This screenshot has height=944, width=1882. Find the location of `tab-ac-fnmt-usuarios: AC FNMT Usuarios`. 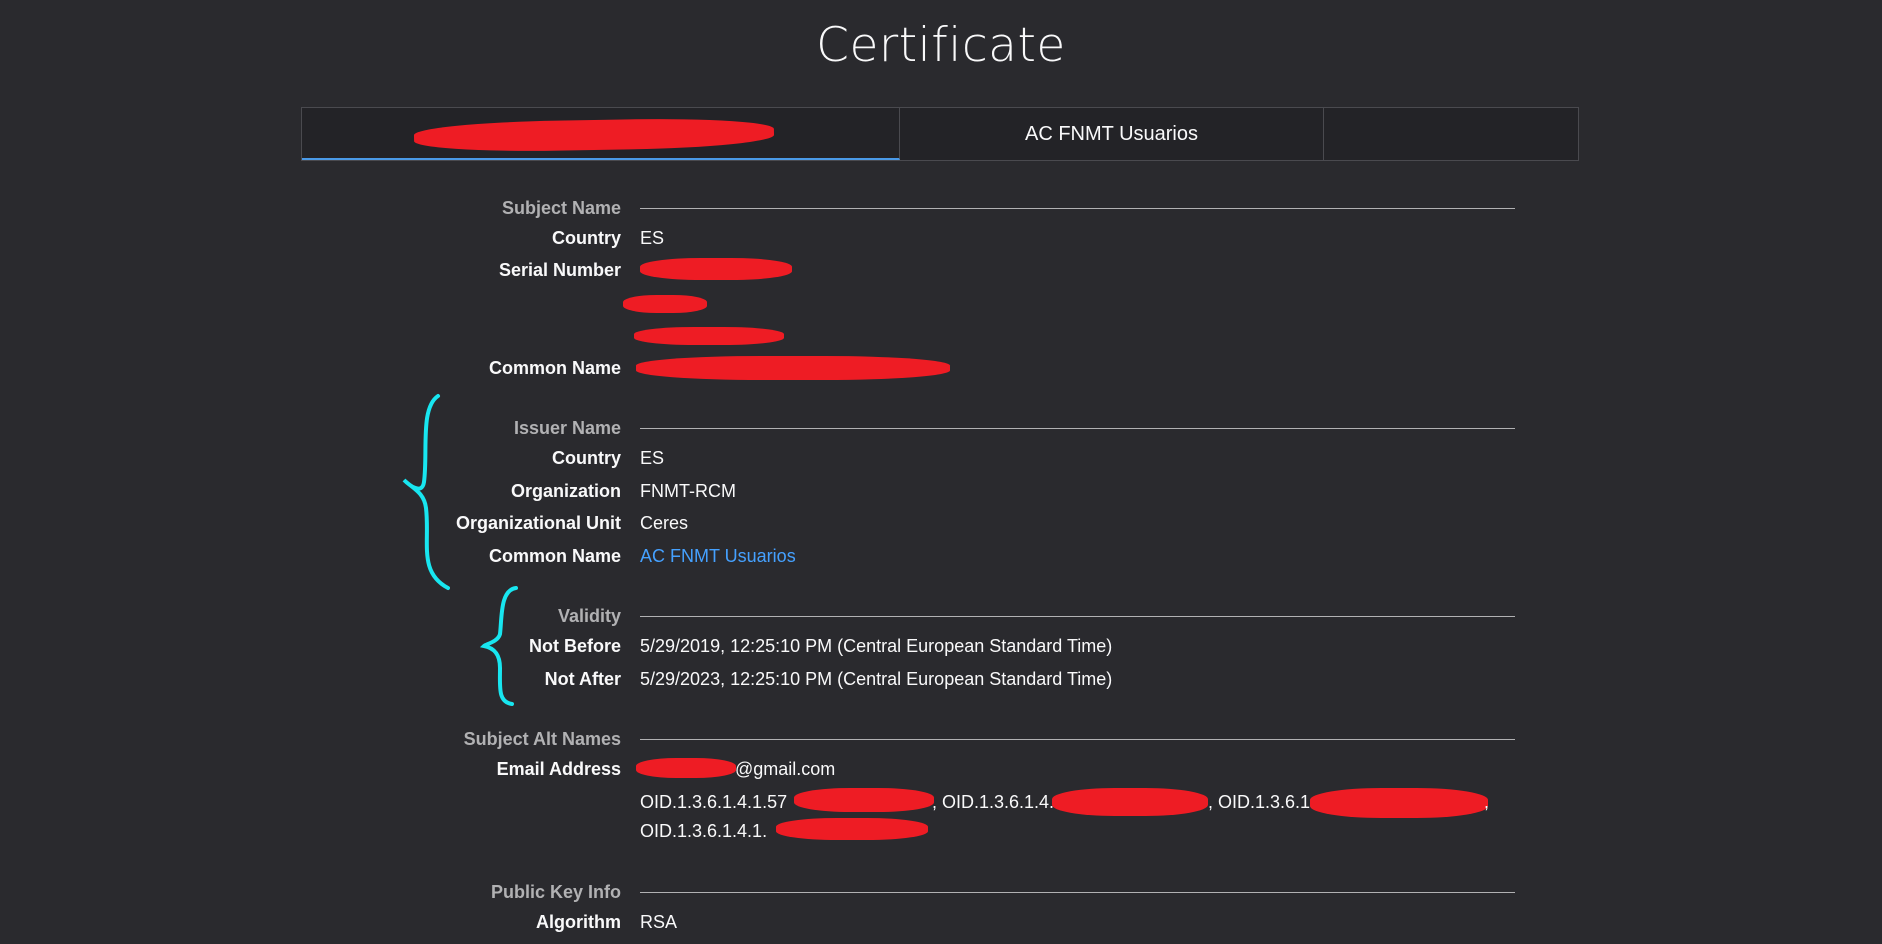

tab-ac-fnmt-usuarios: AC FNMT Usuarios is located at coordinates (1112, 134).